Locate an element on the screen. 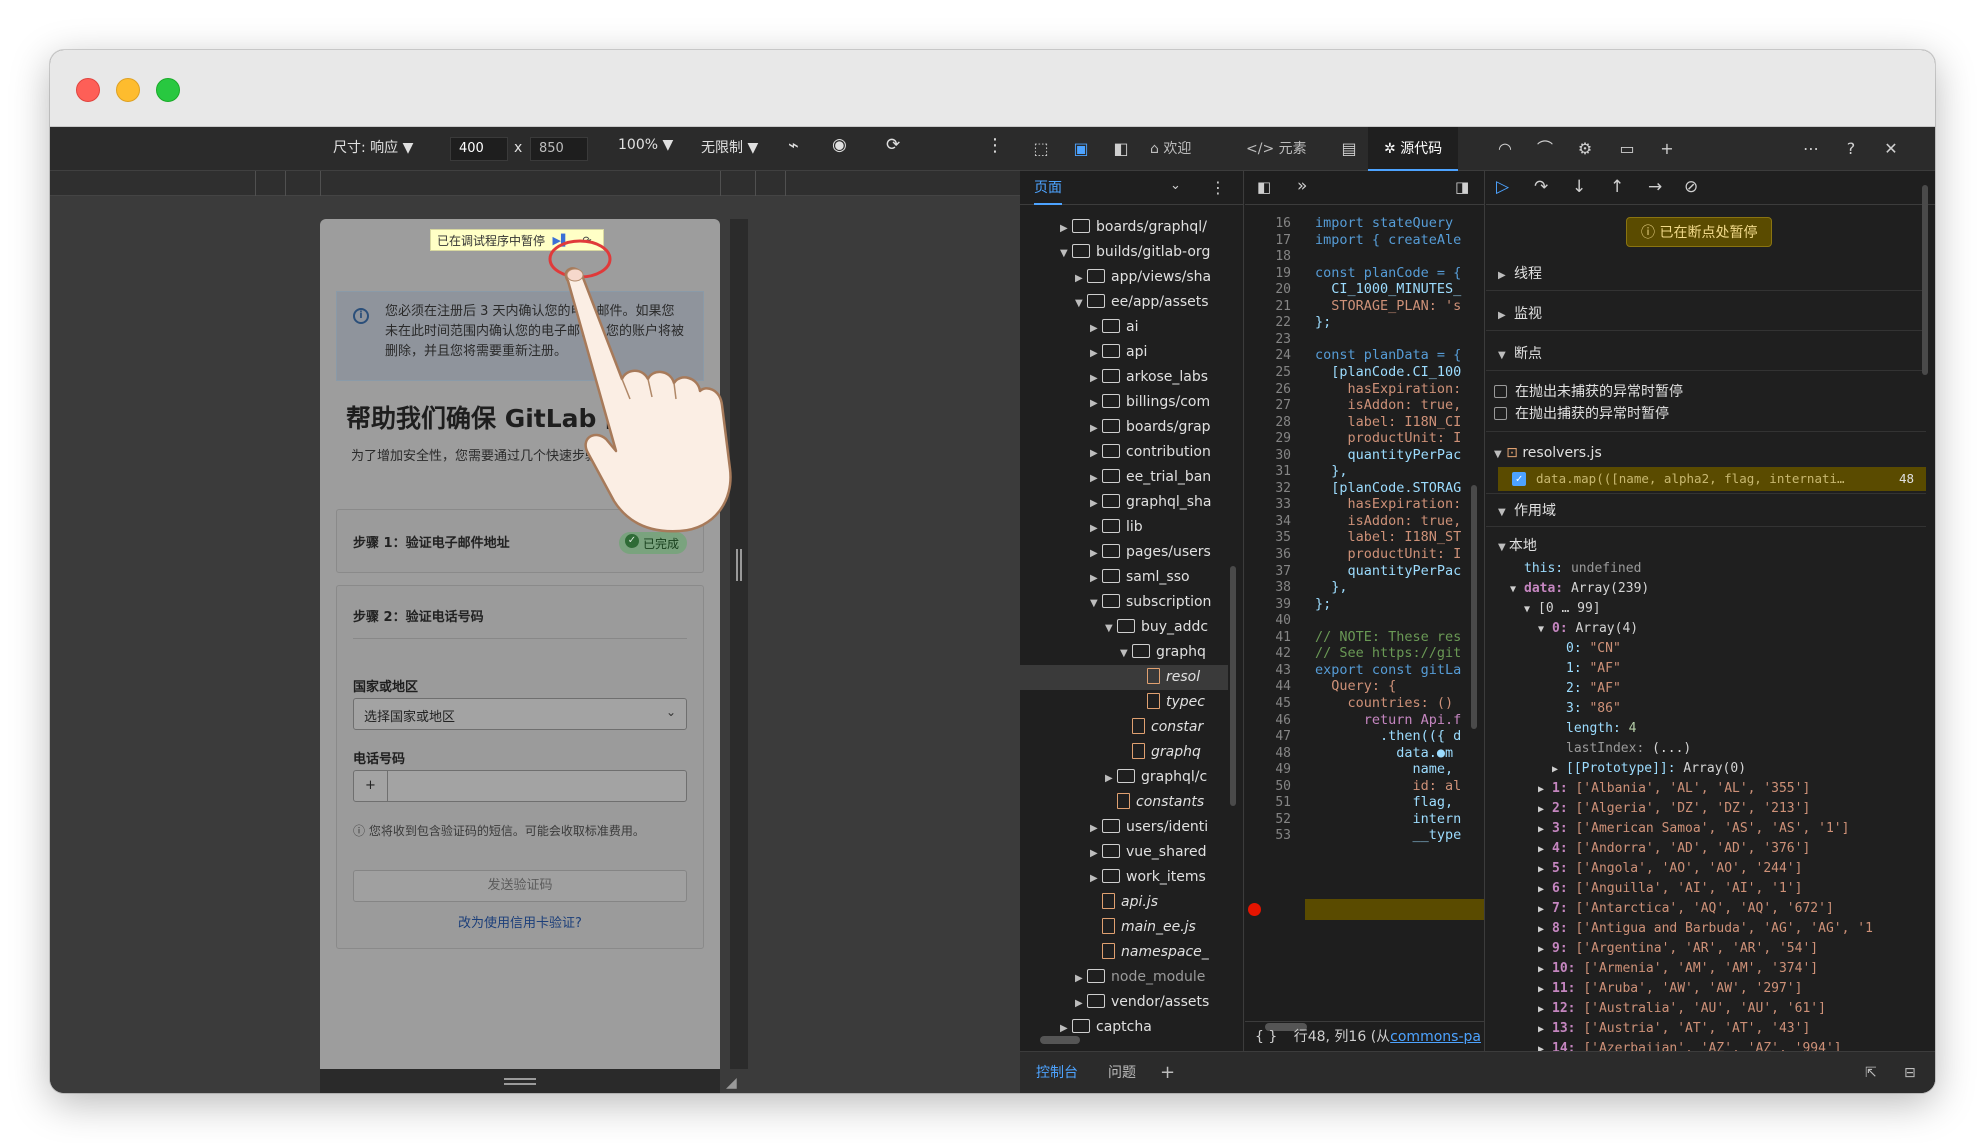 This screenshot has width=1985, height=1143. scope-entry: ▶ 11: ['Aruba', 'AW', 'AW', '297'] is located at coordinates (1670, 989).